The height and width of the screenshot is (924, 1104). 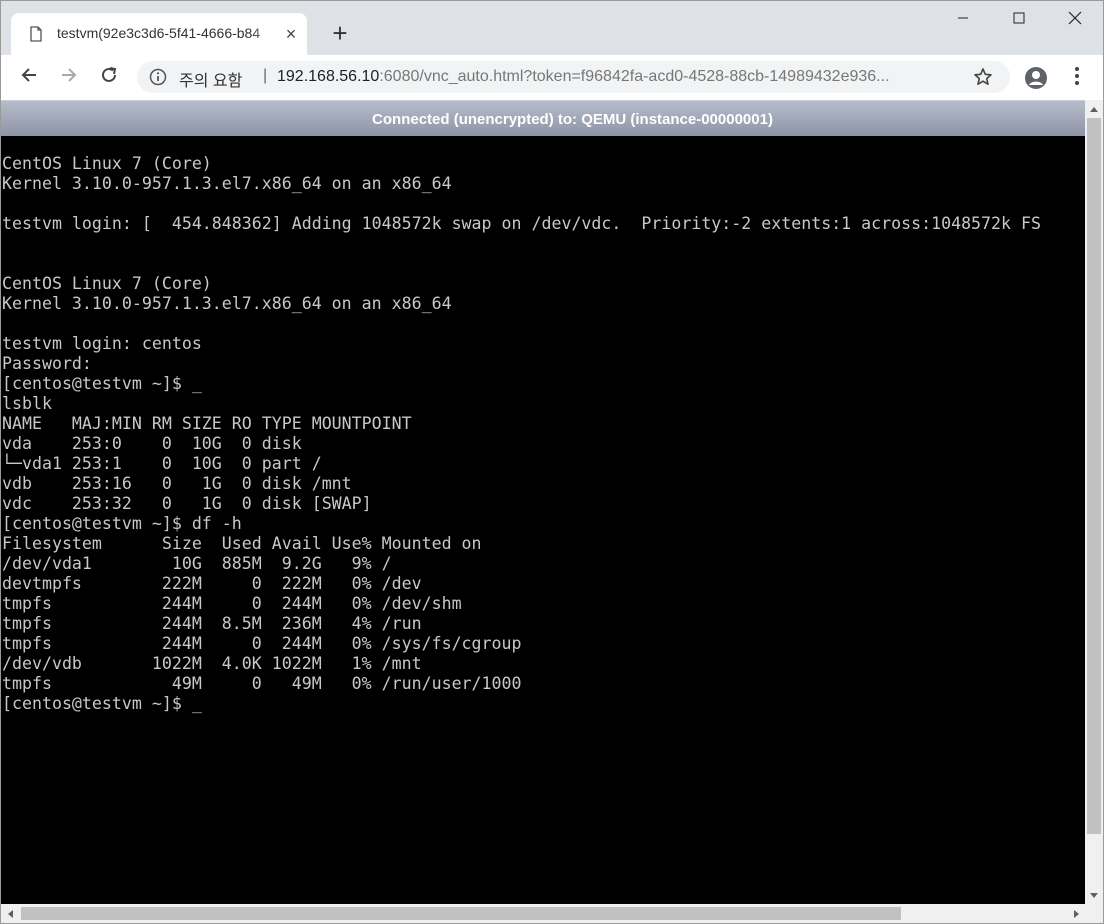 What do you see at coordinates (158, 77) in the screenshot?
I see `info-icon` at bounding box center [158, 77].